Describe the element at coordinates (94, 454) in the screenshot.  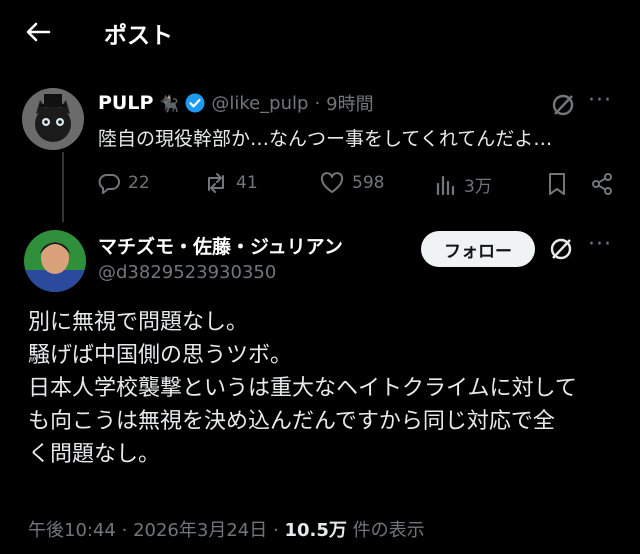
I see `body-line: く問題なし。` at that location.